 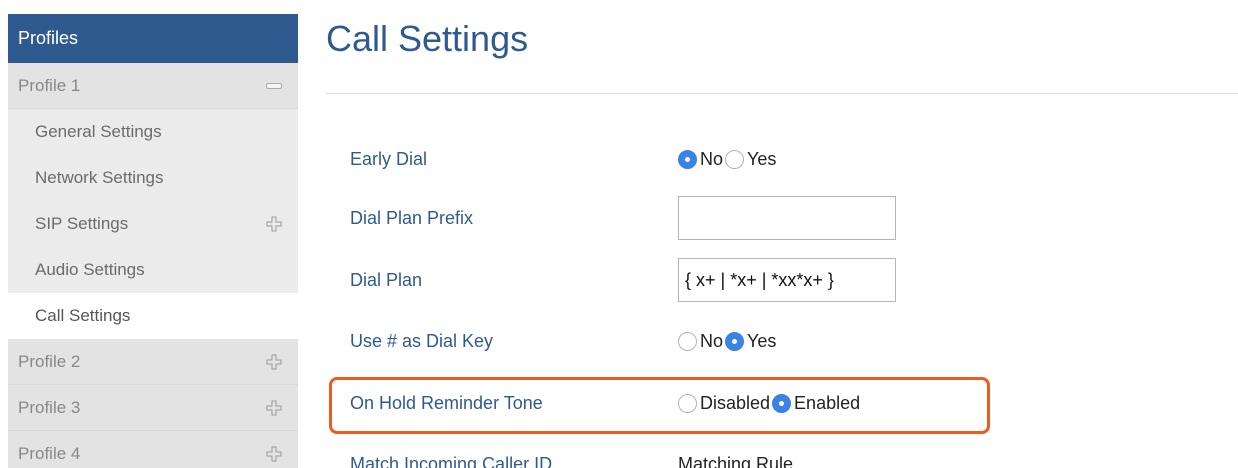 I want to click on sidebar-item-label: Profile 2, so click(x=49, y=361).